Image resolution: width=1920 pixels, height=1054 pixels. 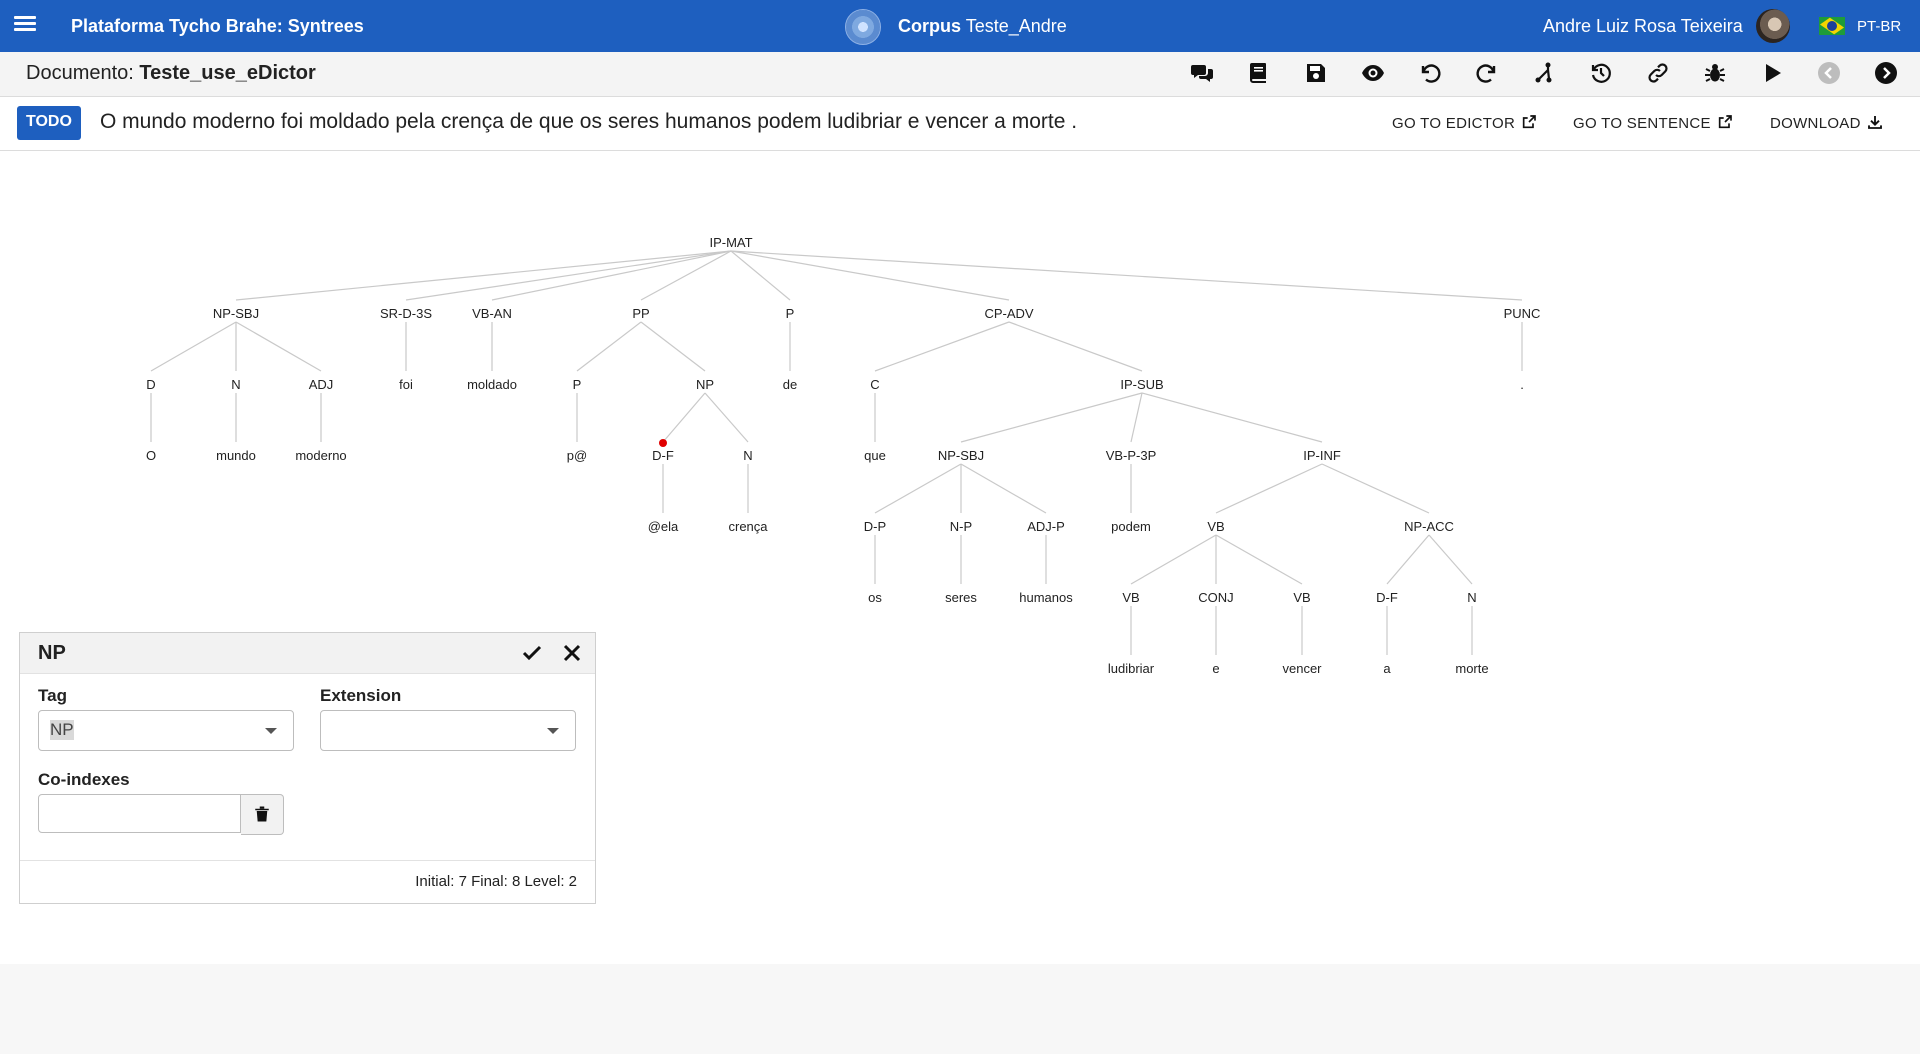 I want to click on tag-select: NP, so click(x=166, y=730).